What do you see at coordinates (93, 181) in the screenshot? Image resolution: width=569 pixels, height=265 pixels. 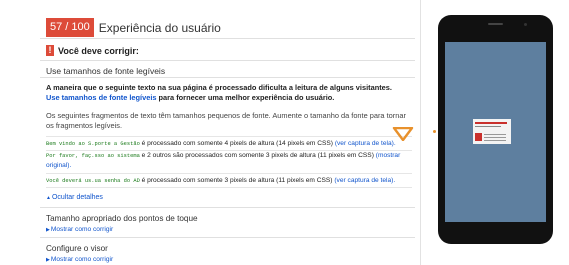 I see `fragment-code: Você deverá us.ua senha do AD` at bounding box center [93, 181].